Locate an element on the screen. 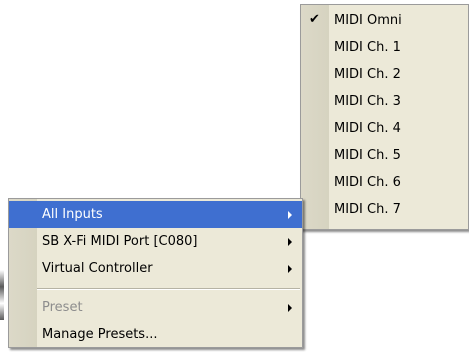  submenu-item-label: MIDI Ch. 1 is located at coordinates (367, 47).